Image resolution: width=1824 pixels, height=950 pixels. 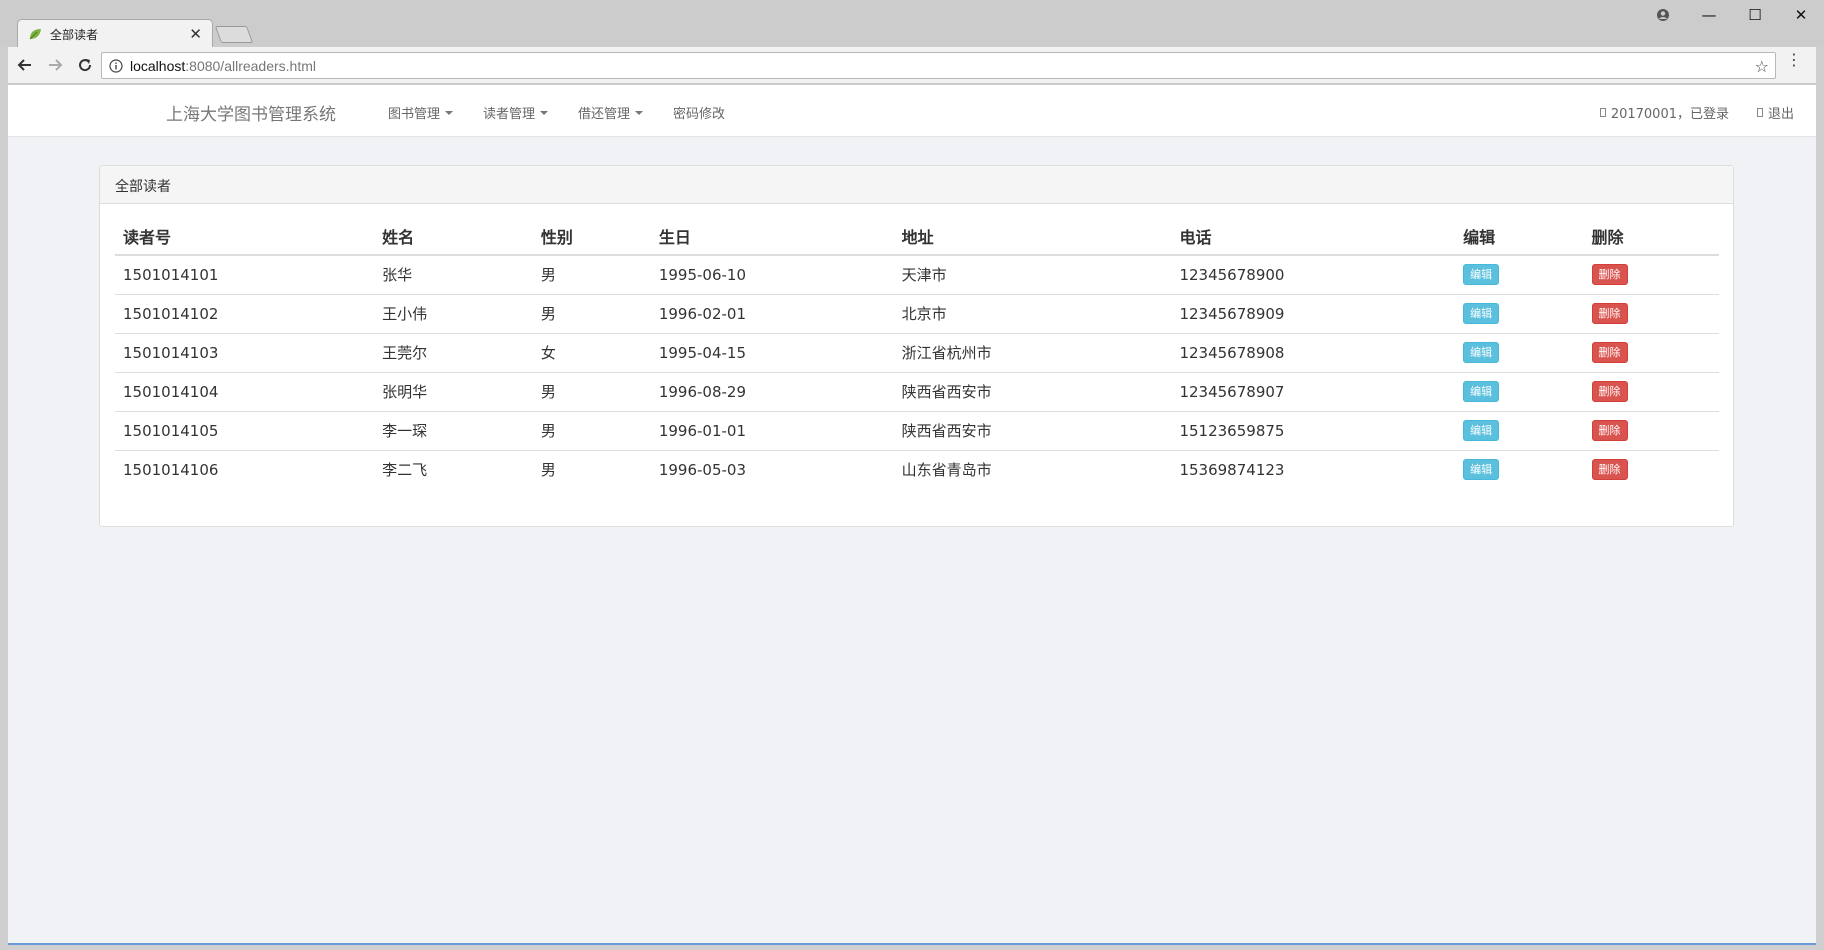 I want to click on site-brand: 上海大学图书管理系统, so click(x=251, y=112).